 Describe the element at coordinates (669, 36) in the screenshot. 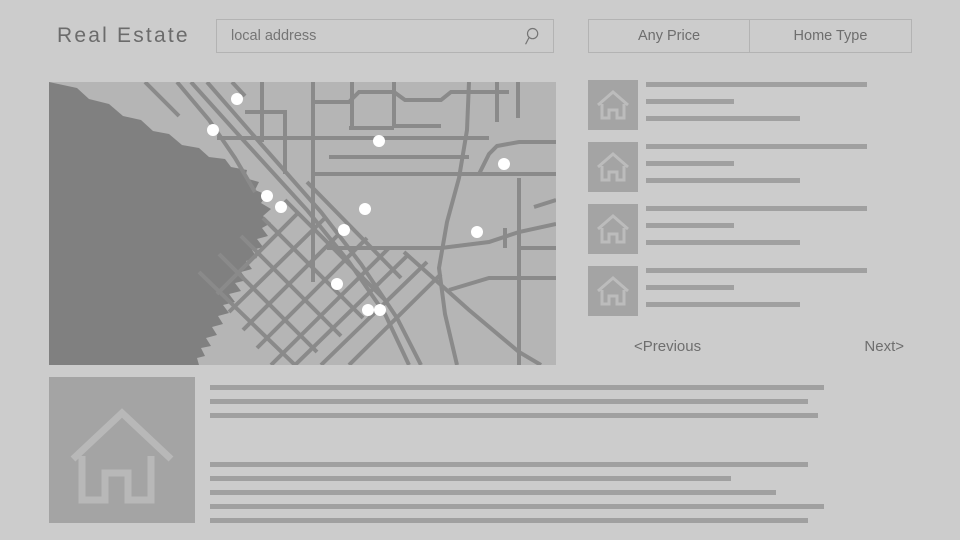

I see `any-price-filter: Any Price` at that location.